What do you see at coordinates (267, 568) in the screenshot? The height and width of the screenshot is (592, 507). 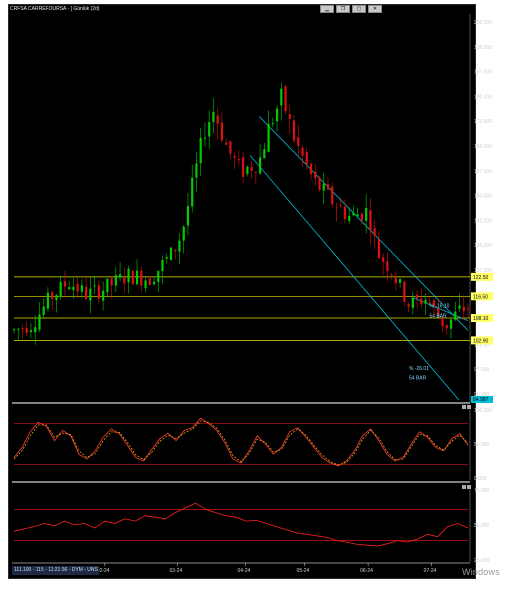 I see `x-axis-ticks: 02-24 03-24 04-24 05-24 06-24 07-24` at bounding box center [267, 568].